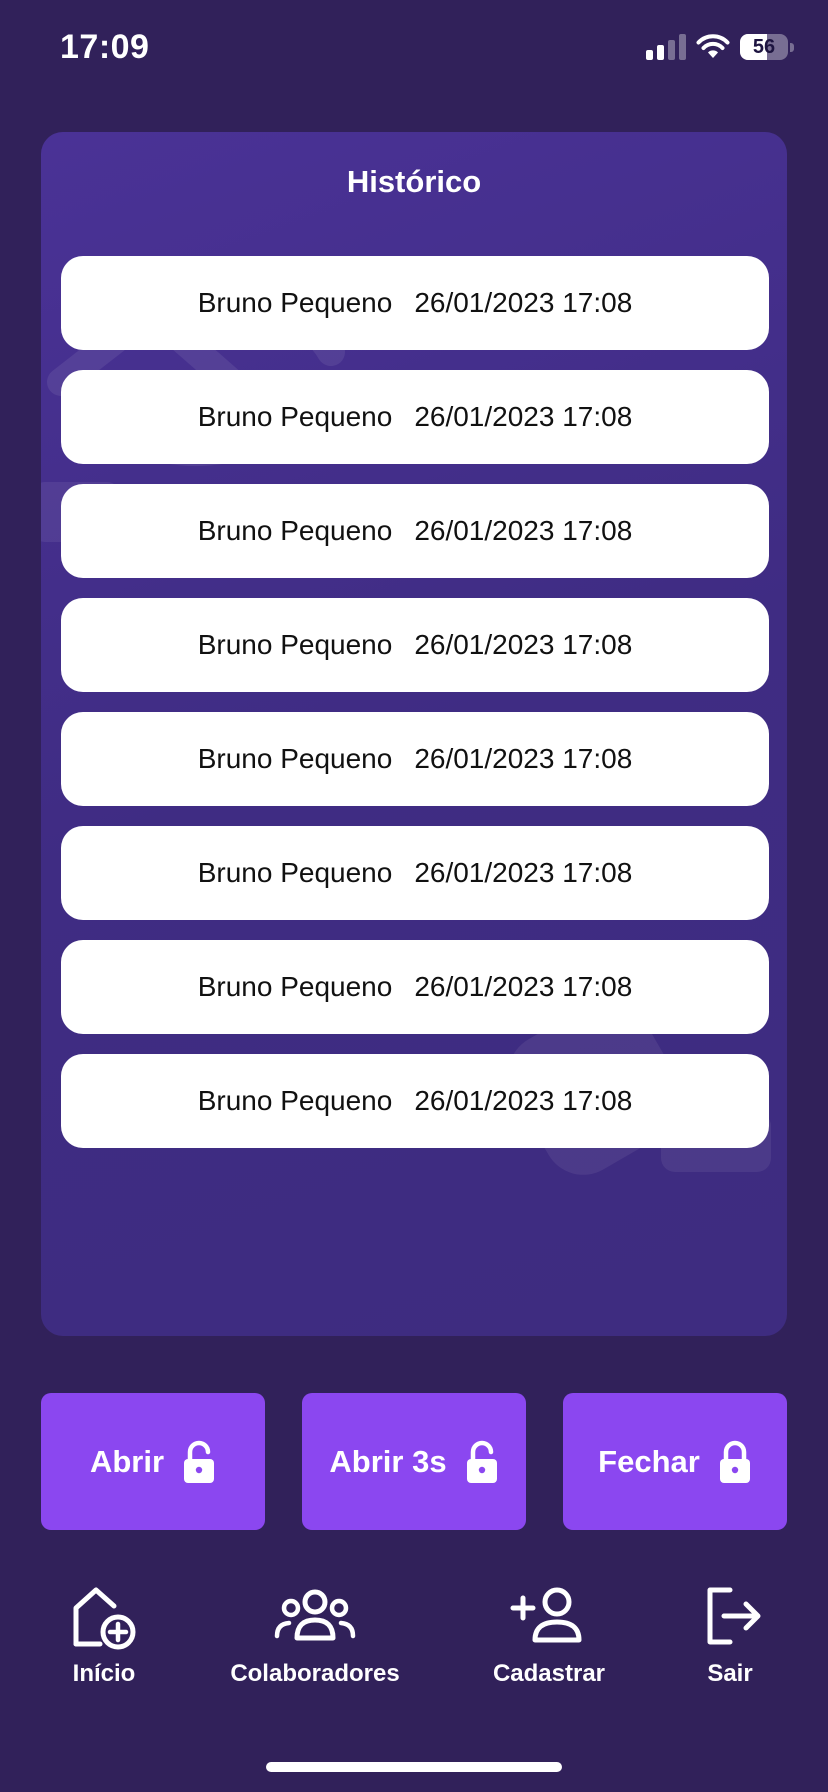  Describe the element at coordinates (104, 1673) in the screenshot. I see `nav-label-inicio: Início` at that location.